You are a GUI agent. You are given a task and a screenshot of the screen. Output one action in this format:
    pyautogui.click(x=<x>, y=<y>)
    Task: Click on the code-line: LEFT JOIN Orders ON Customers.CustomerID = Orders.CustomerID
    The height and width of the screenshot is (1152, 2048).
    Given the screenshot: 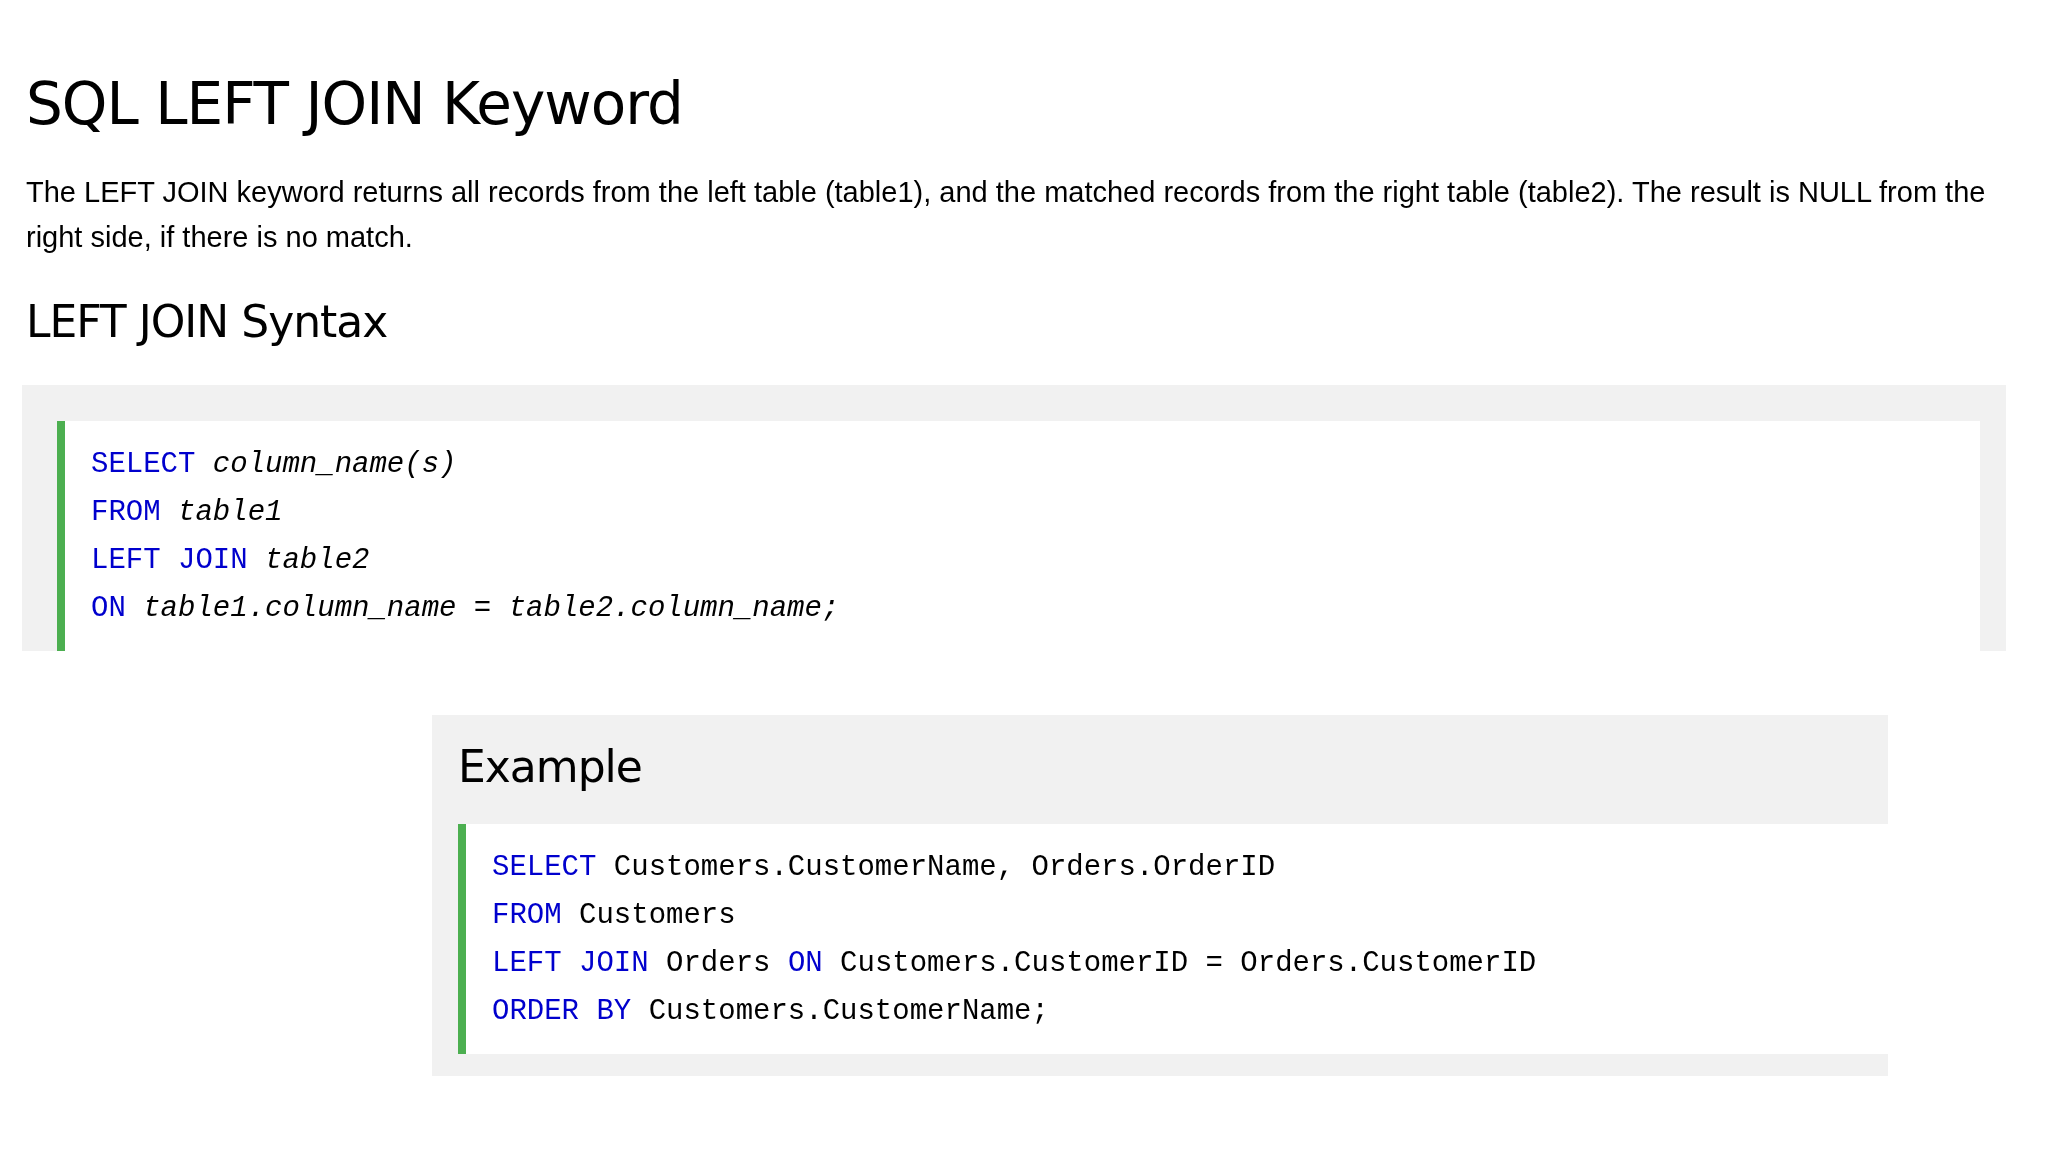 What is the action you would take?
    pyautogui.click(x=1015, y=963)
    